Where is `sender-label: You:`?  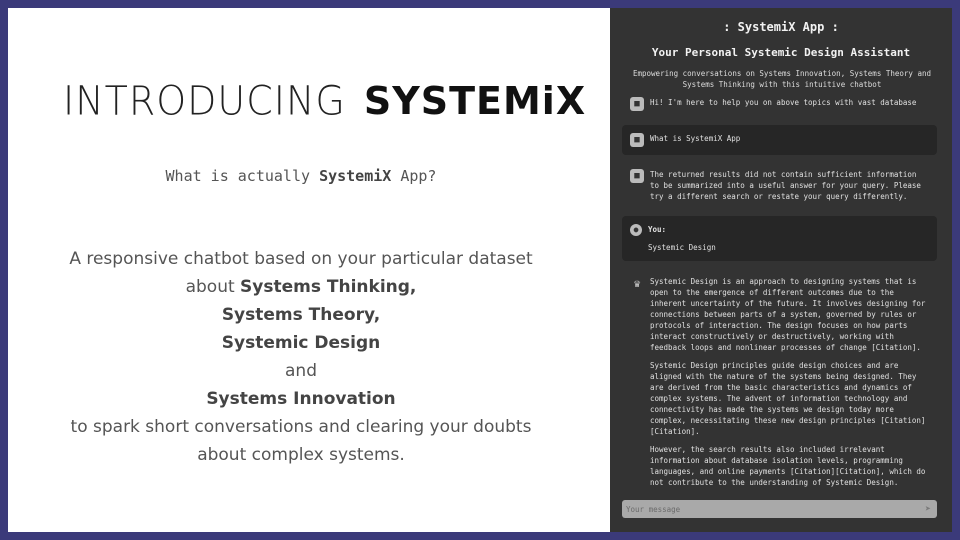 sender-label: You: is located at coordinates (657, 229).